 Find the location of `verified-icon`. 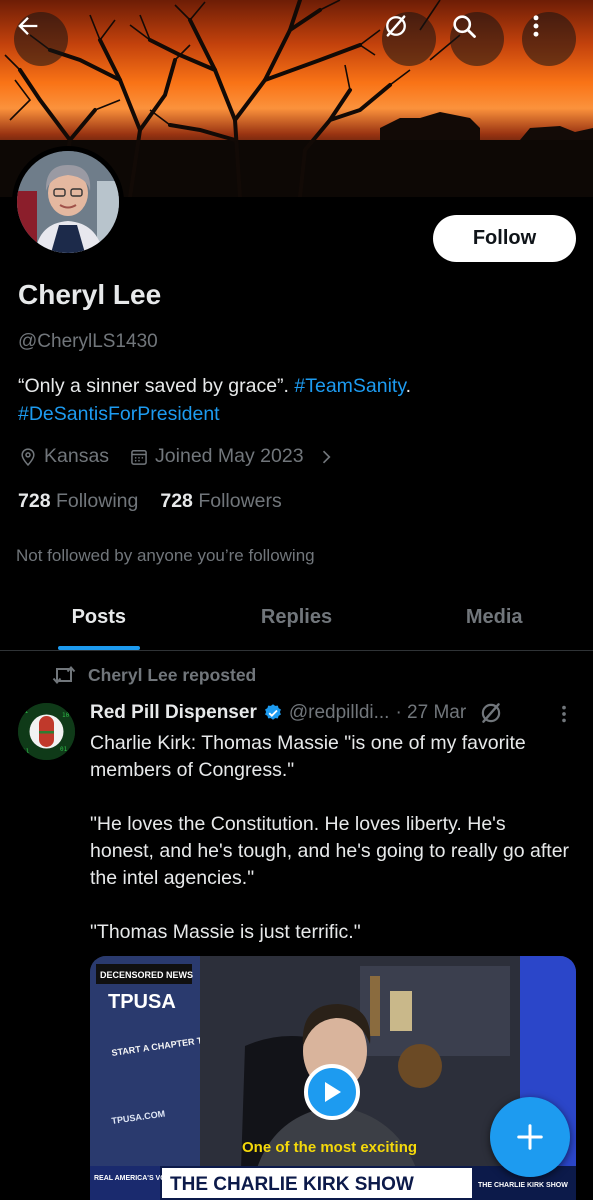

verified-icon is located at coordinates (272, 712).